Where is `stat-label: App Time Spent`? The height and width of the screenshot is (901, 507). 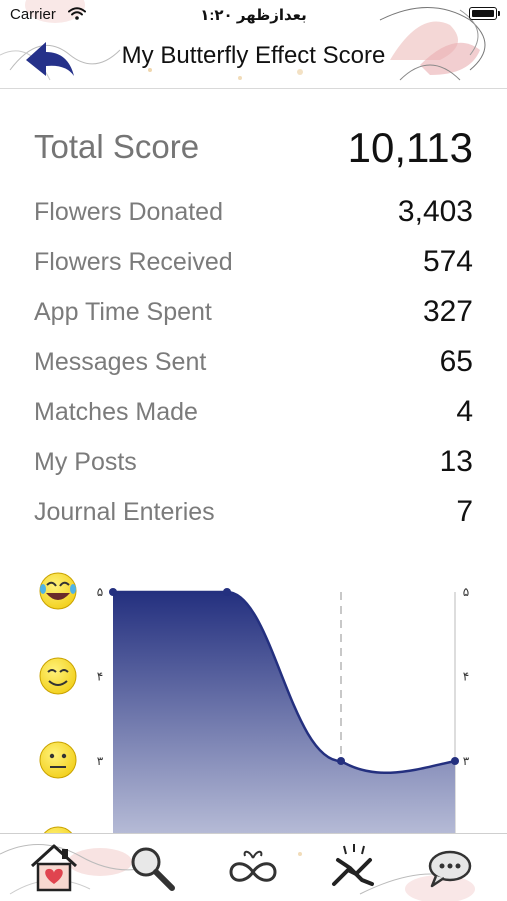
stat-label: App Time Spent is located at coordinates (123, 312).